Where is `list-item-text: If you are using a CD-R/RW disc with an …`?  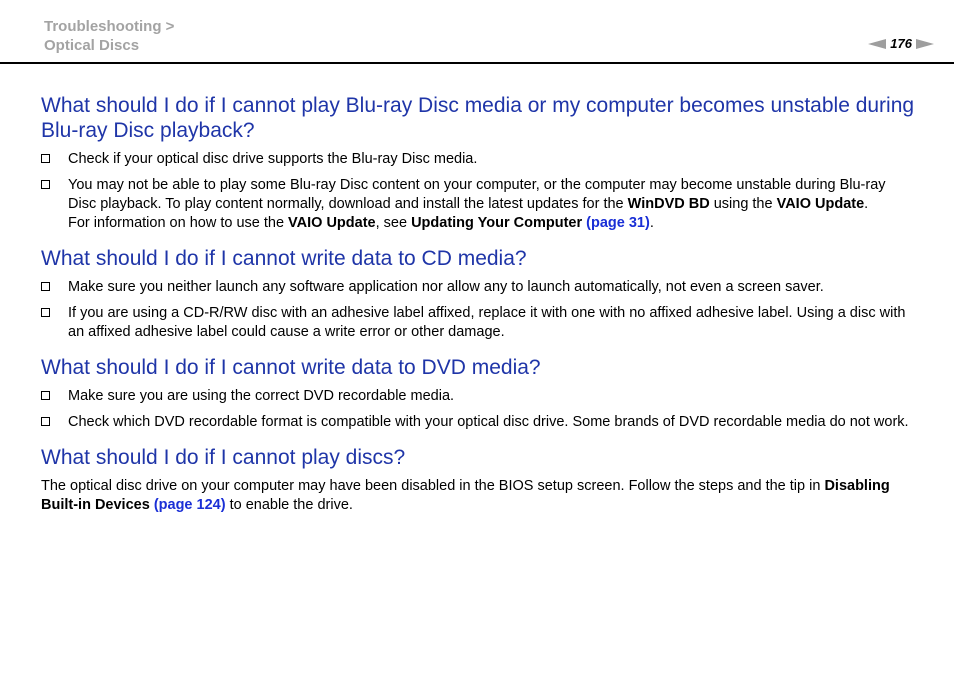 list-item-text: If you are using a CD-R/RW disc with an … is located at coordinates (487, 322).